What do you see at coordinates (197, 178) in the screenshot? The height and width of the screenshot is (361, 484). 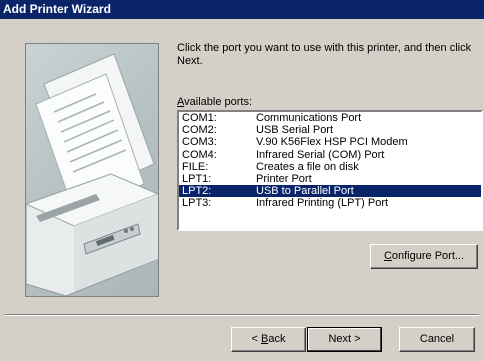 I see `port-name: LPT1:` at bounding box center [197, 178].